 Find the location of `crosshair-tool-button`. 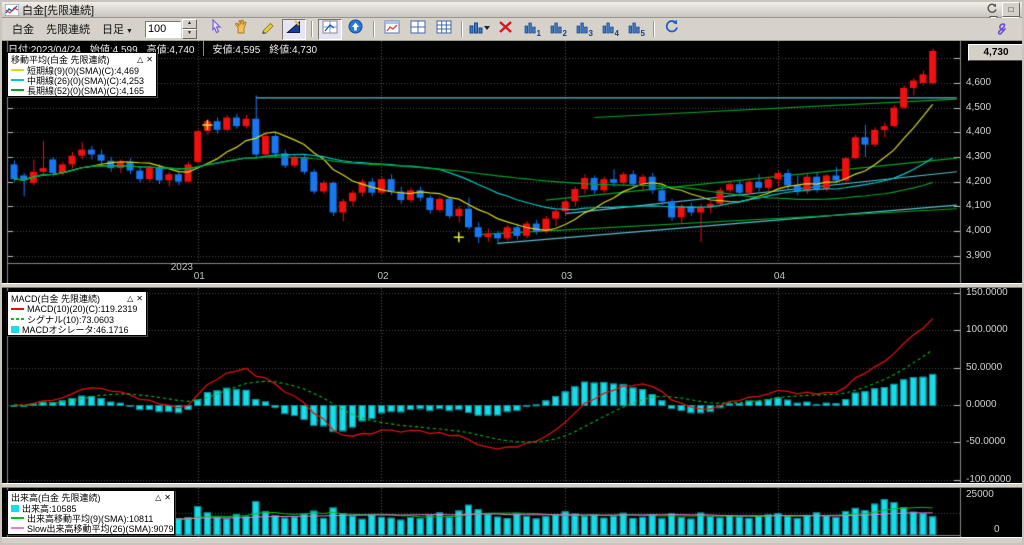

crosshair-tool-button is located at coordinates (329, 29).